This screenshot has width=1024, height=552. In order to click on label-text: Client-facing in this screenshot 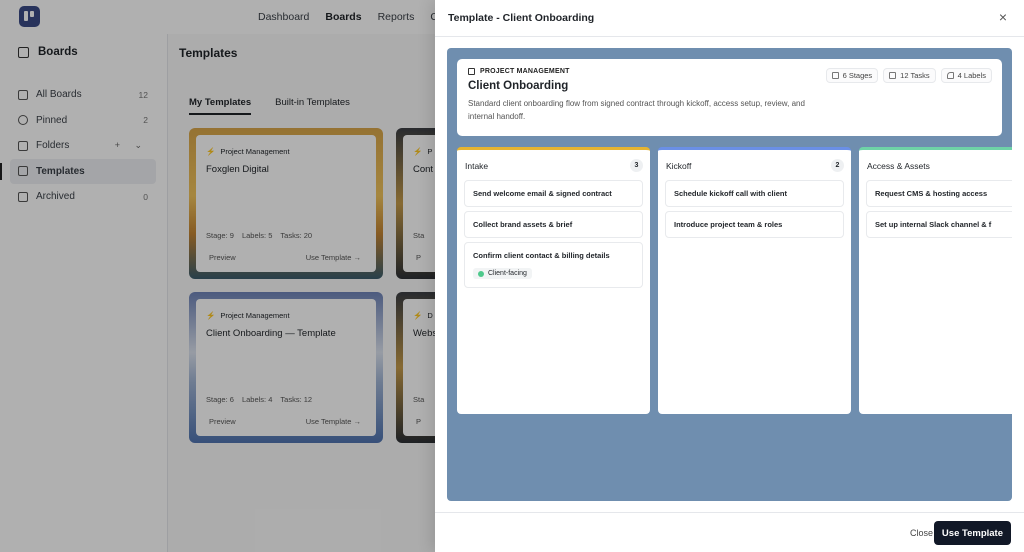, I will do `click(507, 273)`.